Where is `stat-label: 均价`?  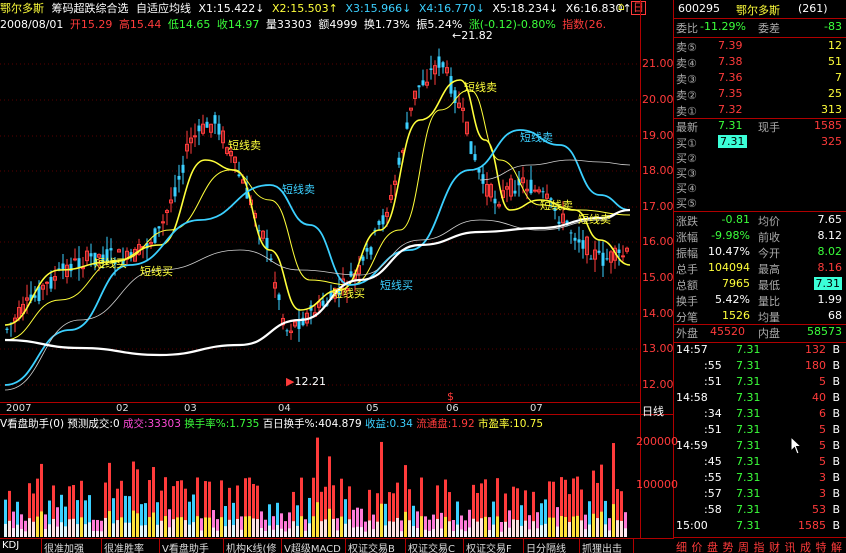
stat-label: 均价 is located at coordinates (769, 221).